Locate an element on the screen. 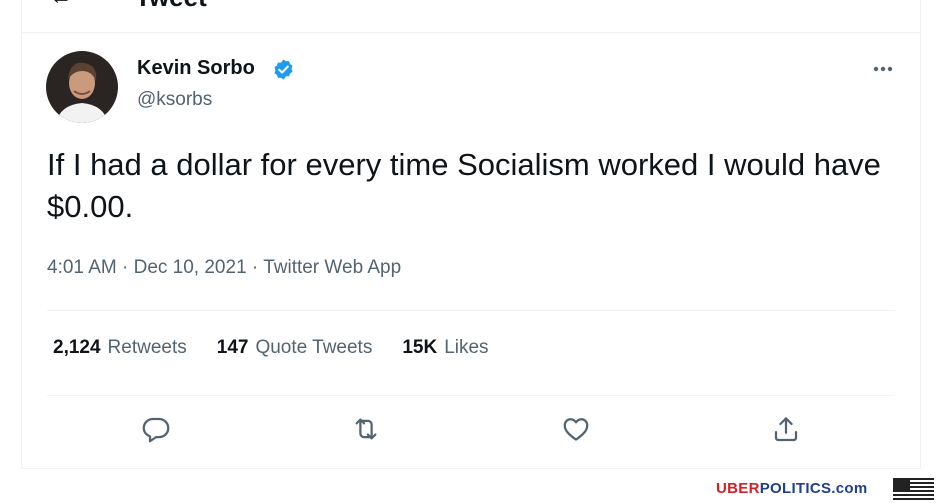  retweet-icon is located at coordinates (366, 429).